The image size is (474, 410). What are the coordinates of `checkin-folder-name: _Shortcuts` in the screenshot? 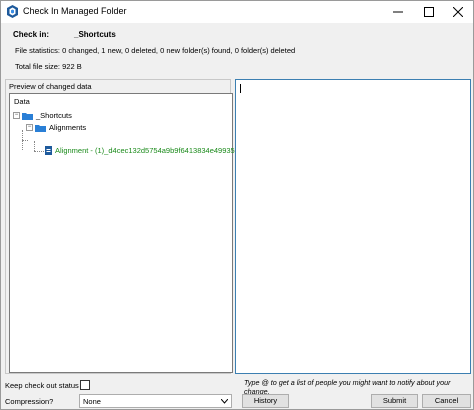 It's located at (95, 34).